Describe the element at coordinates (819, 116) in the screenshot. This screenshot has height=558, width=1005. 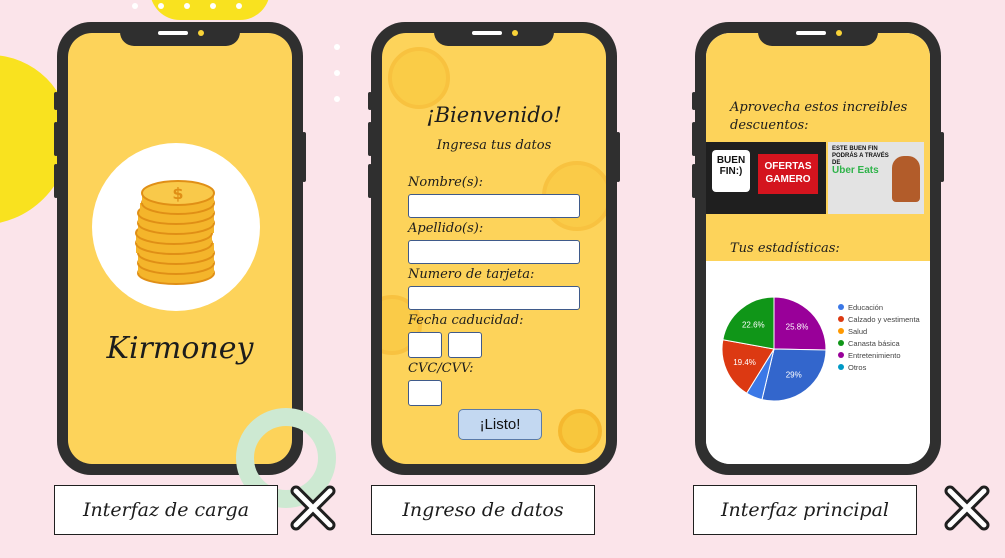
I see `promo-heading: Aprovecha estos increibles descuentos:` at that location.